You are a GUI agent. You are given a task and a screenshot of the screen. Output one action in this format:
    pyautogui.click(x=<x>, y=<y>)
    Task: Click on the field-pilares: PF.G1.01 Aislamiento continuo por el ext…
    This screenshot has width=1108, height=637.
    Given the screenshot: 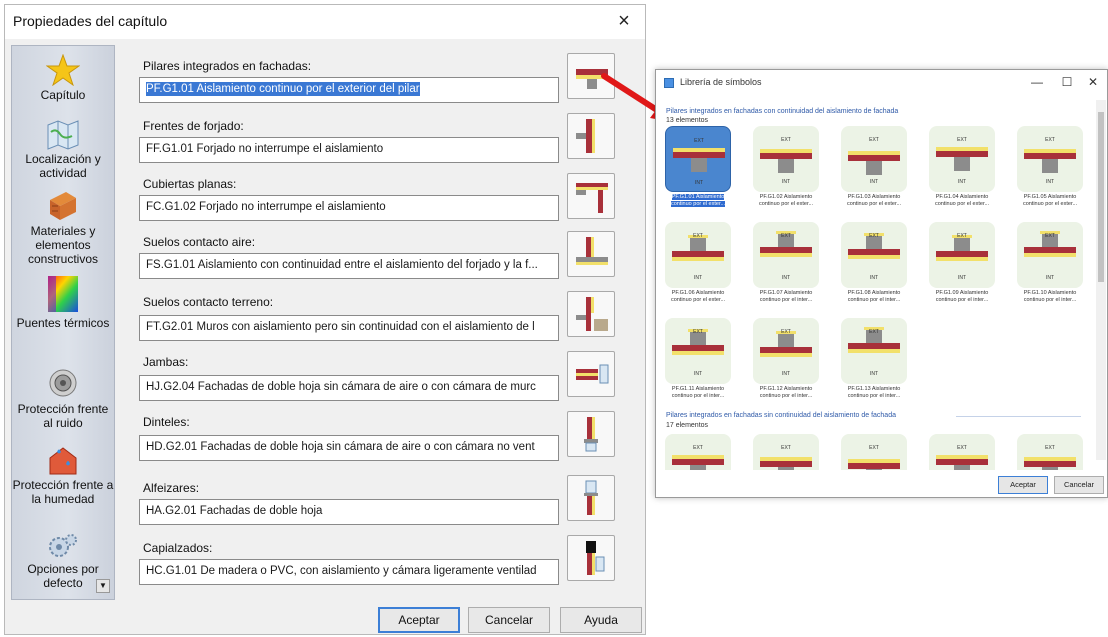 What is the action you would take?
    pyautogui.click(x=349, y=90)
    